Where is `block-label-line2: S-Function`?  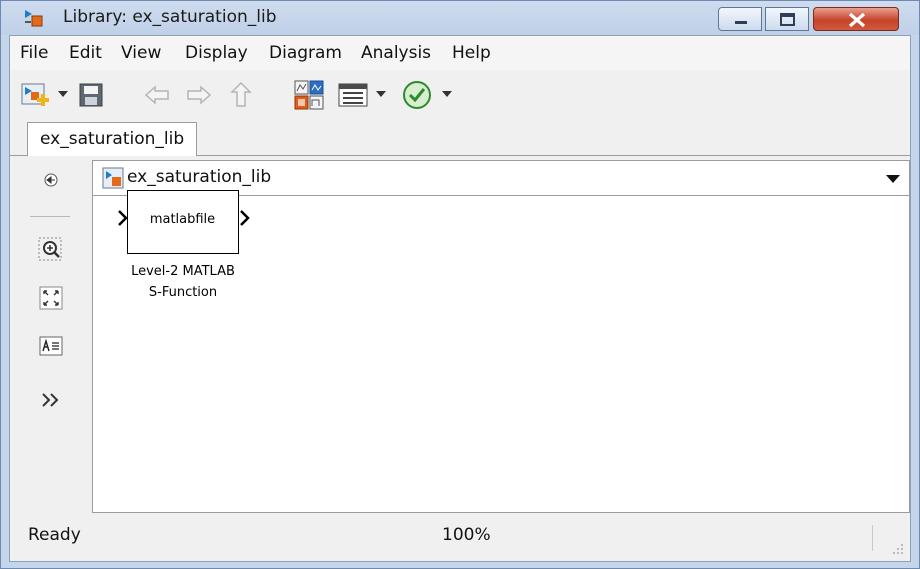
block-label-line2: S-Function is located at coordinates (183, 292).